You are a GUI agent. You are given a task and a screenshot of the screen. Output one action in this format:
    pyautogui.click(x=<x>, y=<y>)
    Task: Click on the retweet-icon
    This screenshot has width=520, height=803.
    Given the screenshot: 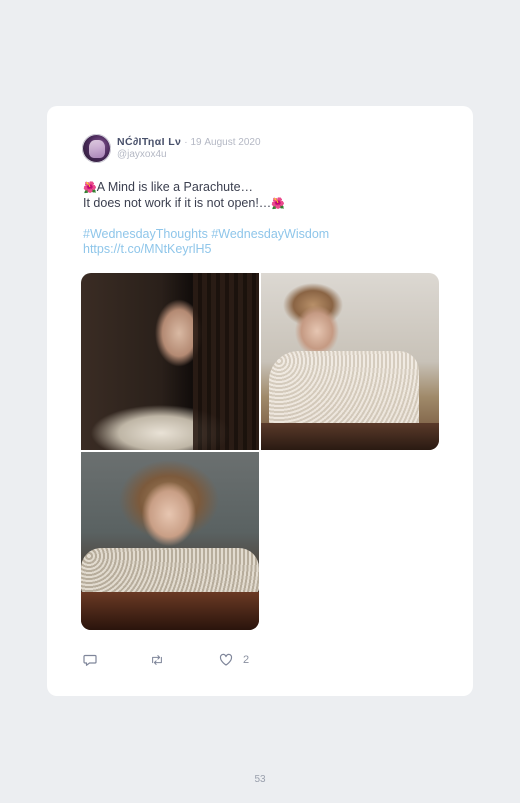 What is the action you would take?
    pyautogui.click(x=157, y=660)
    